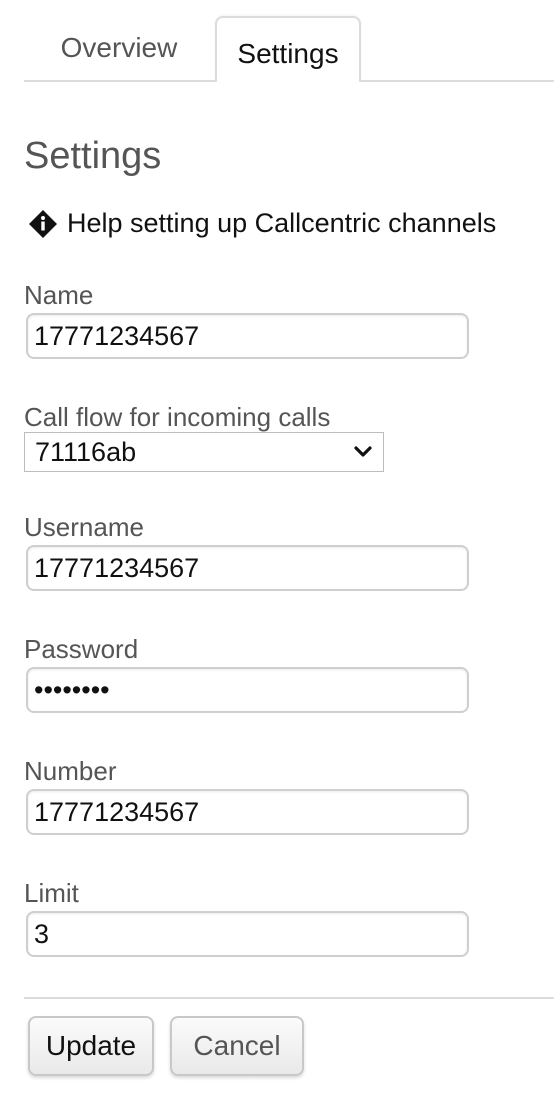 The width and height of the screenshot is (554, 1116). I want to click on tab-overview: Overview, so click(119, 48).